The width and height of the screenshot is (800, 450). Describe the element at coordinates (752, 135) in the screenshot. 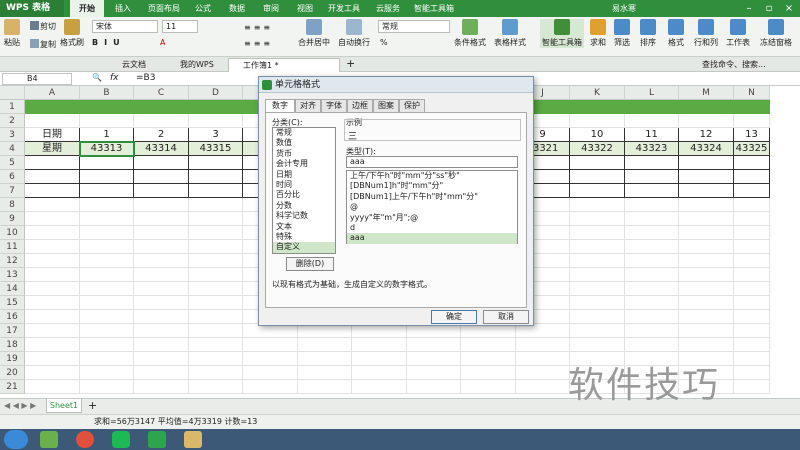

I see `cell: 13` at that location.